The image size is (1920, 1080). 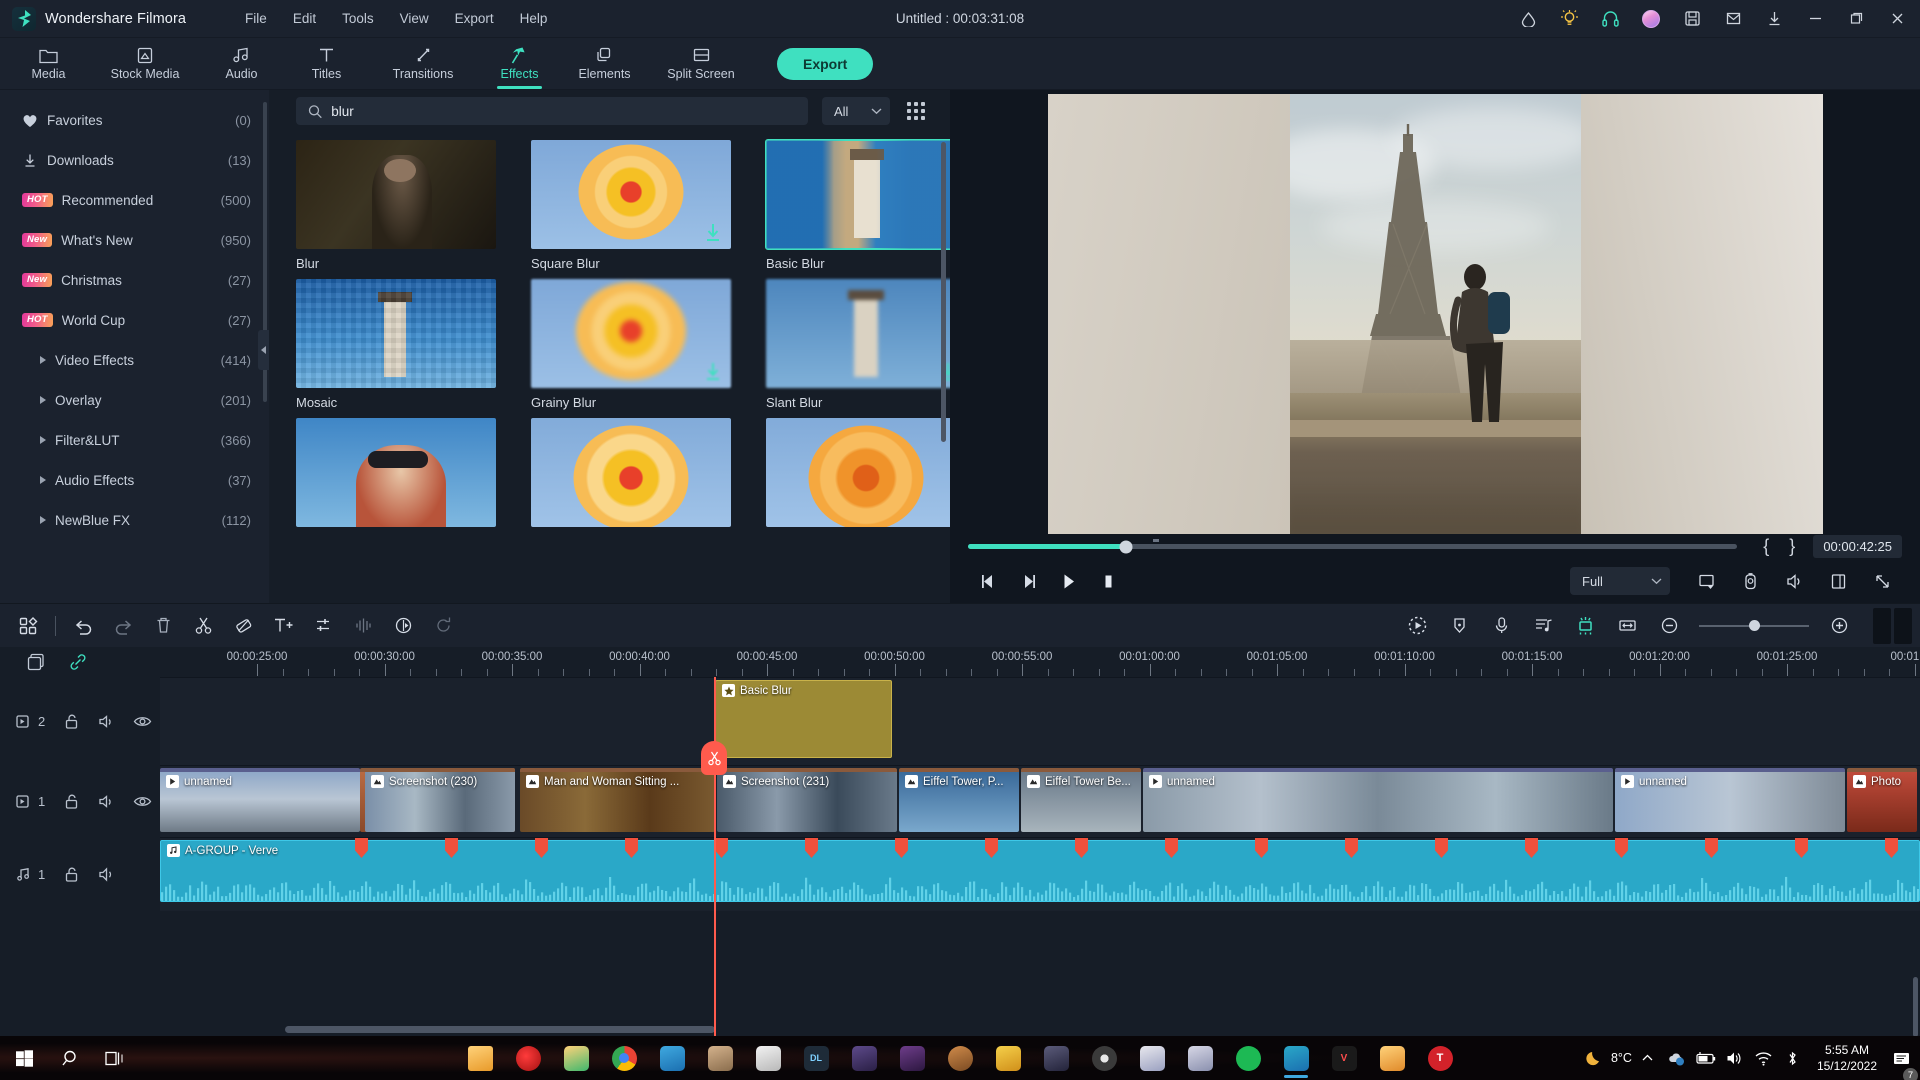 I want to click on quality-select: Full, so click(x=1620, y=581).